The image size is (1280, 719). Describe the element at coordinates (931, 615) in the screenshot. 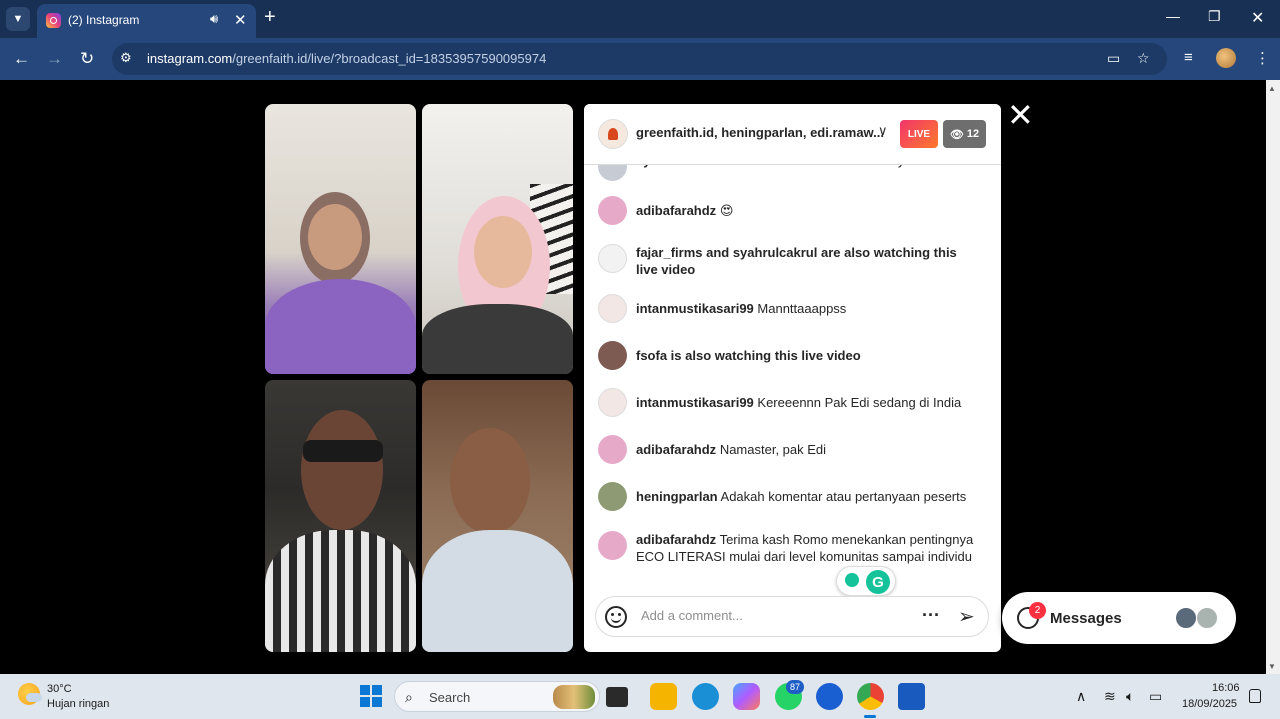

I see `more-options-icon: ···` at that location.